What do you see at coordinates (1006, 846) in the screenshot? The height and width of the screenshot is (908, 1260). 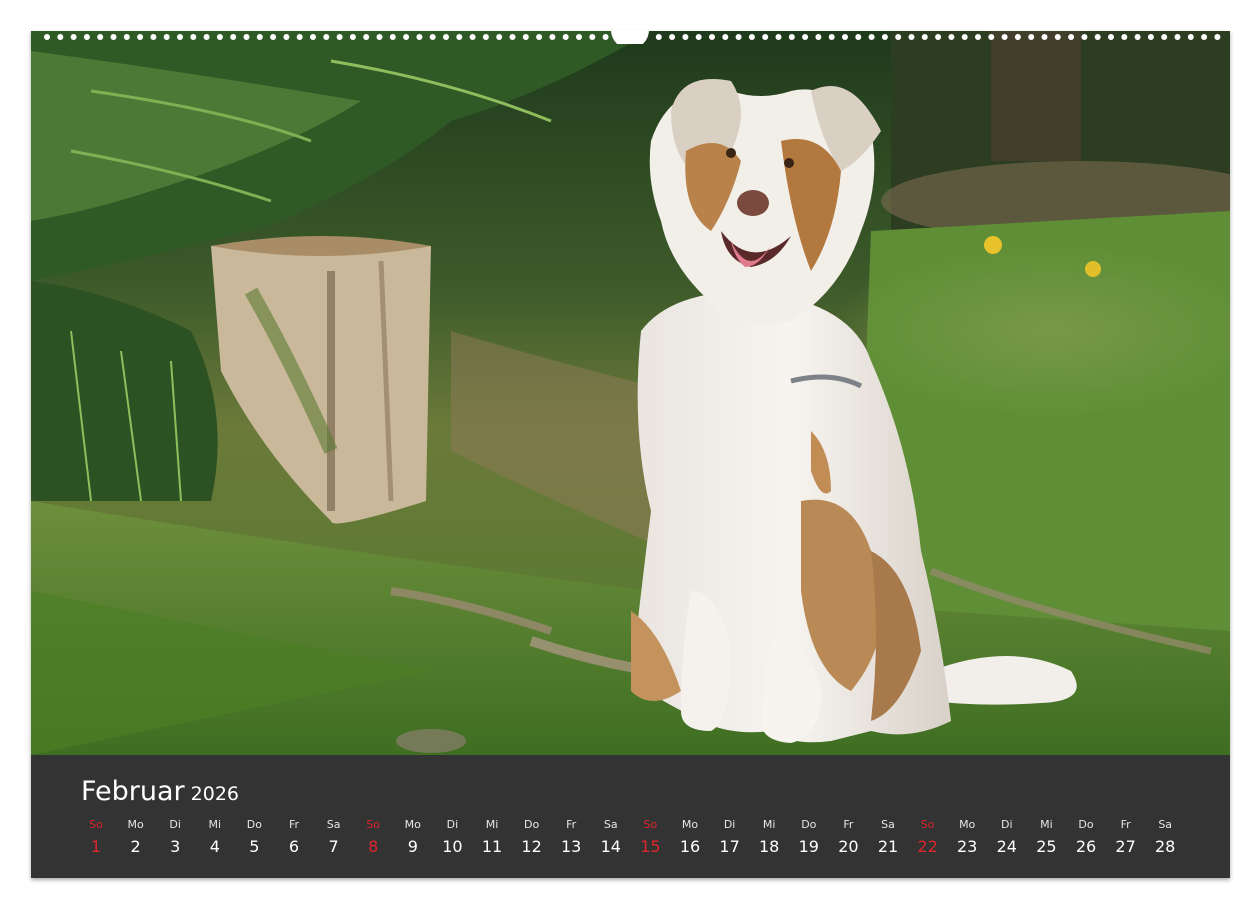 I see `day-number: 24` at bounding box center [1006, 846].